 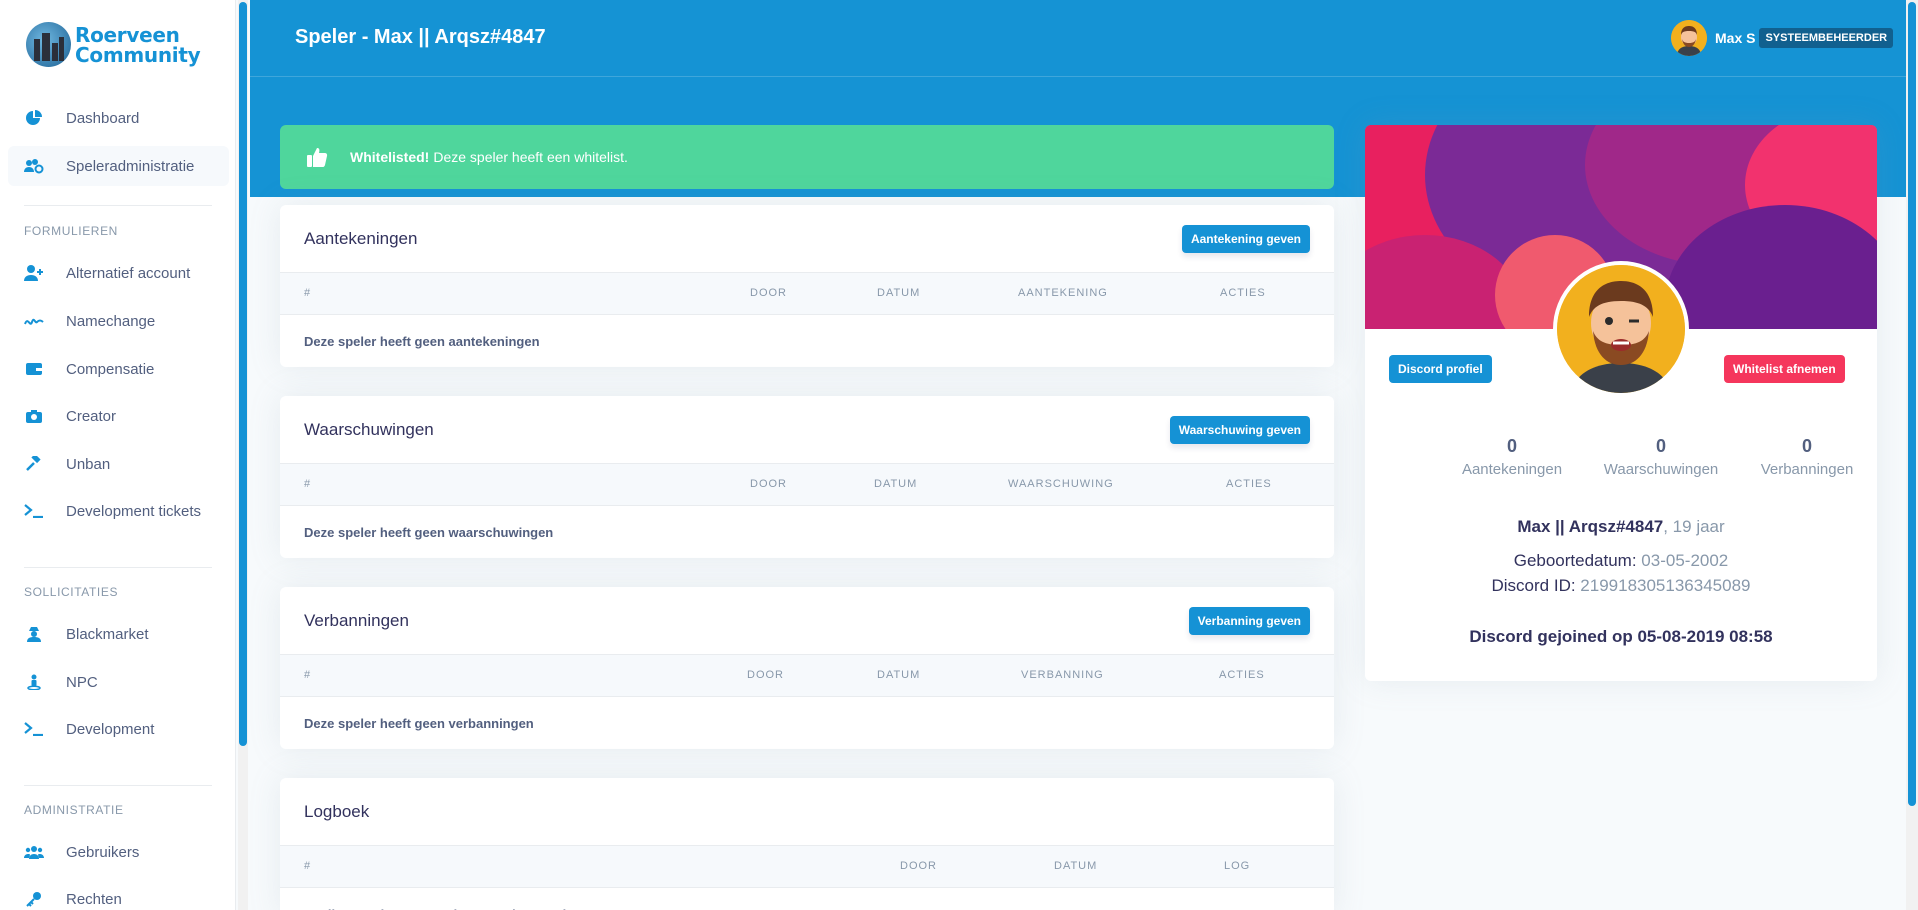 What do you see at coordinates (34, 852) in the screenshot?
I see `users-icon` at bounding box center [34, 852].